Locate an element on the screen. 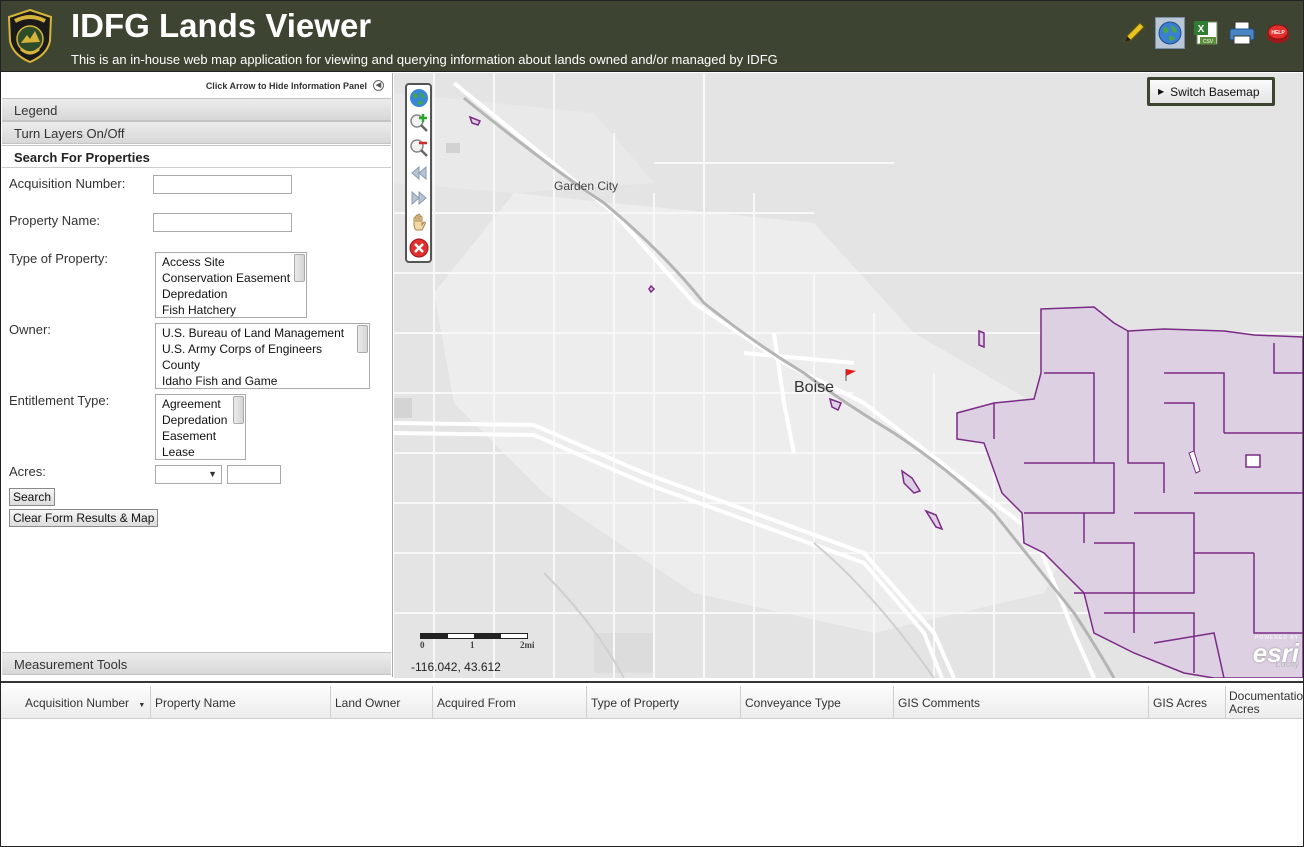 Image resolution: width=1304 pixels, height=847 pixels. scale-bar: 0 1 2mi is located at coordinates (477, 642).